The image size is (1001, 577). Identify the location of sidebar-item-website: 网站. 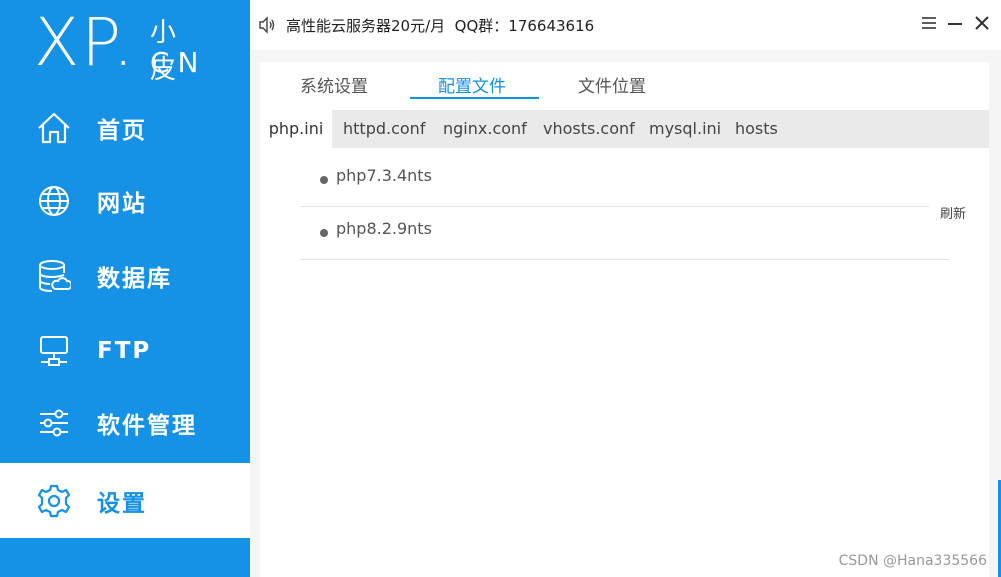
(125, 200).